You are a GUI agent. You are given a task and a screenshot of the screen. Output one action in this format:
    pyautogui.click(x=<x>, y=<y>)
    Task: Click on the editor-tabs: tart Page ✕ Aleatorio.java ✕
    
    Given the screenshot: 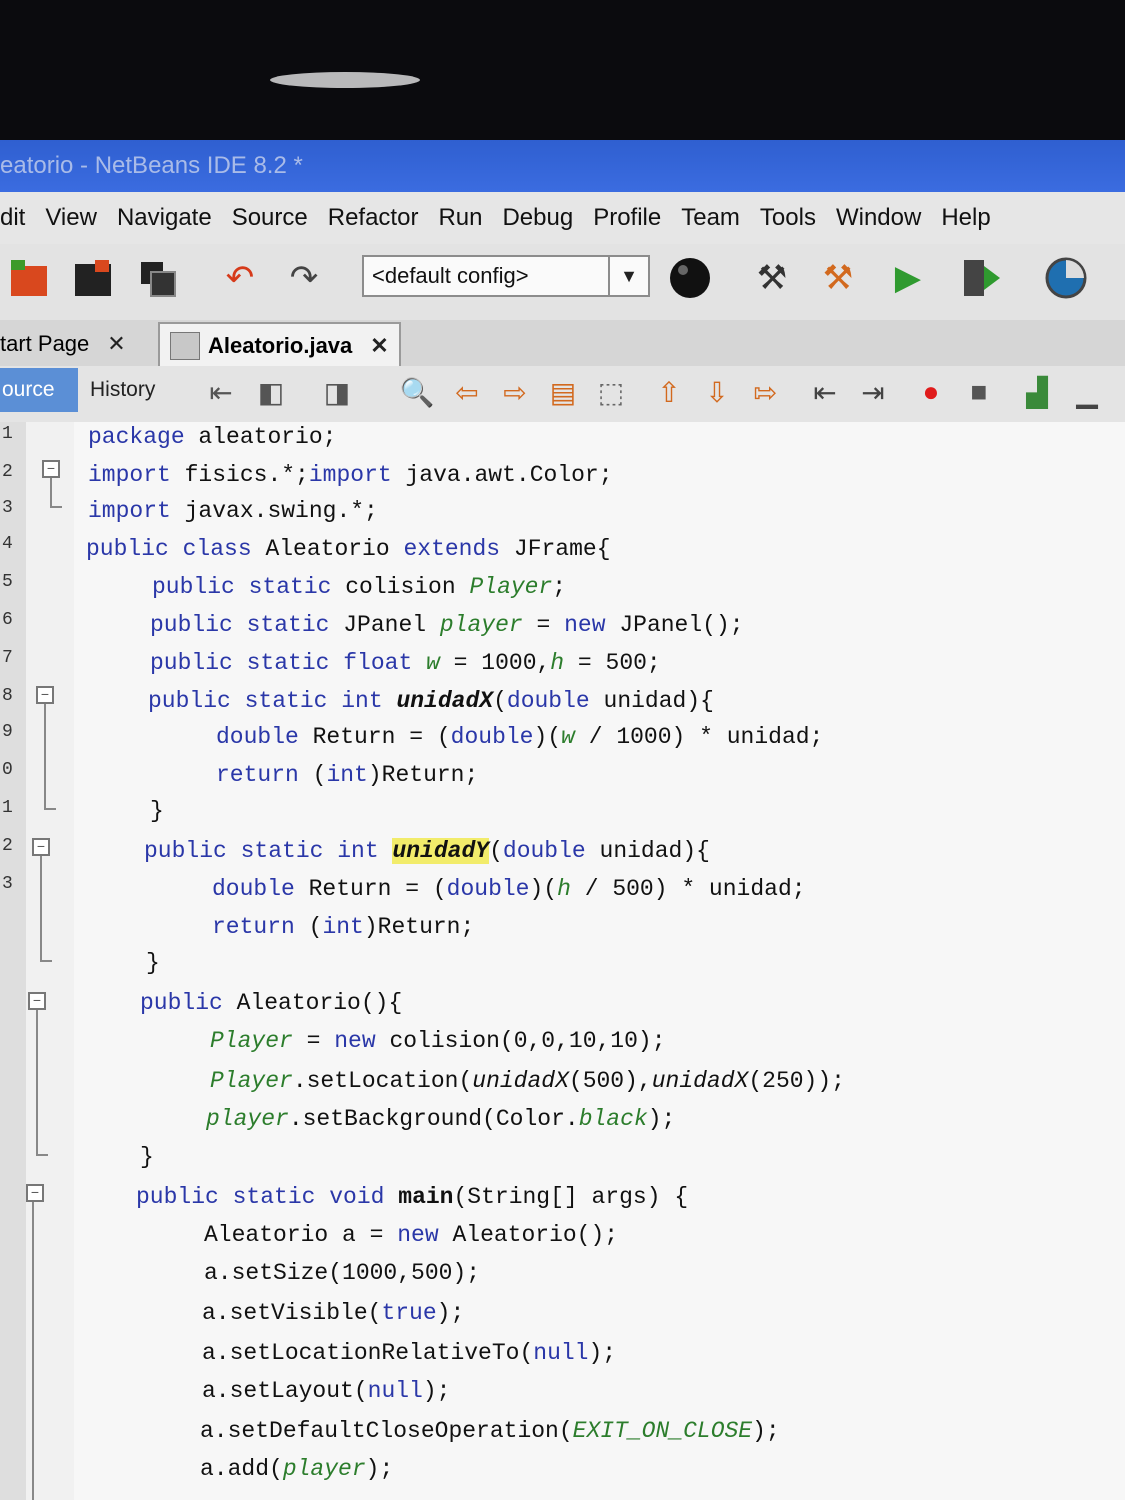 What is the action you would take?
    pyautogui.click(x=562, y=344)
    